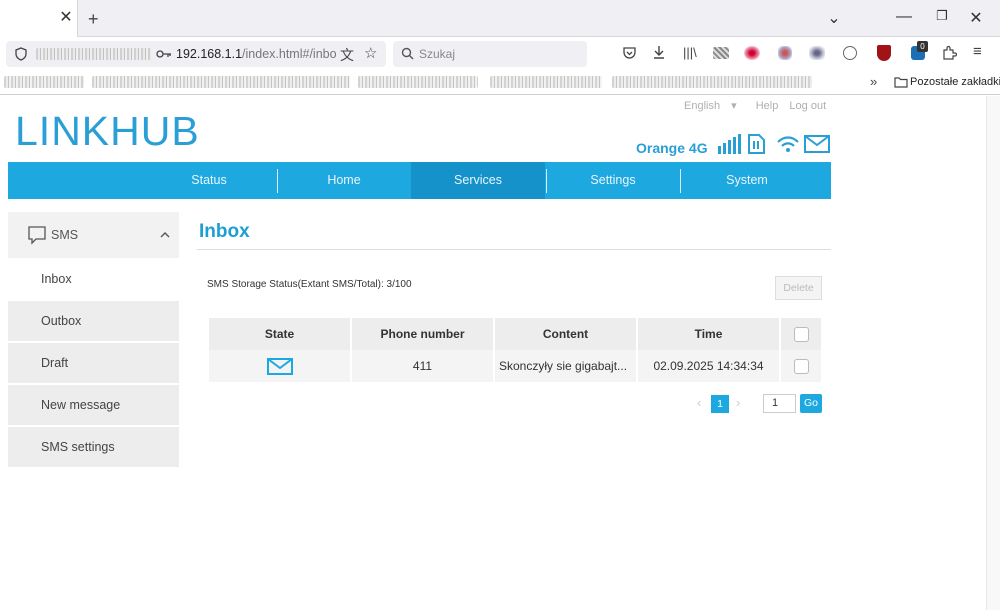  What do you see at coordinates (422, 366) in the screenshot?
I see `message-phone: 411` at bounding box center [422, 366].